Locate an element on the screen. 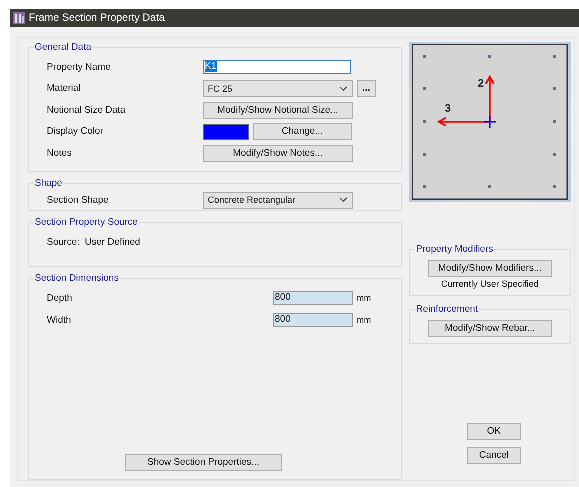 The height and width of the screenshot is (487, 579). field-label: Display Color is located at coordinates (75, 132).